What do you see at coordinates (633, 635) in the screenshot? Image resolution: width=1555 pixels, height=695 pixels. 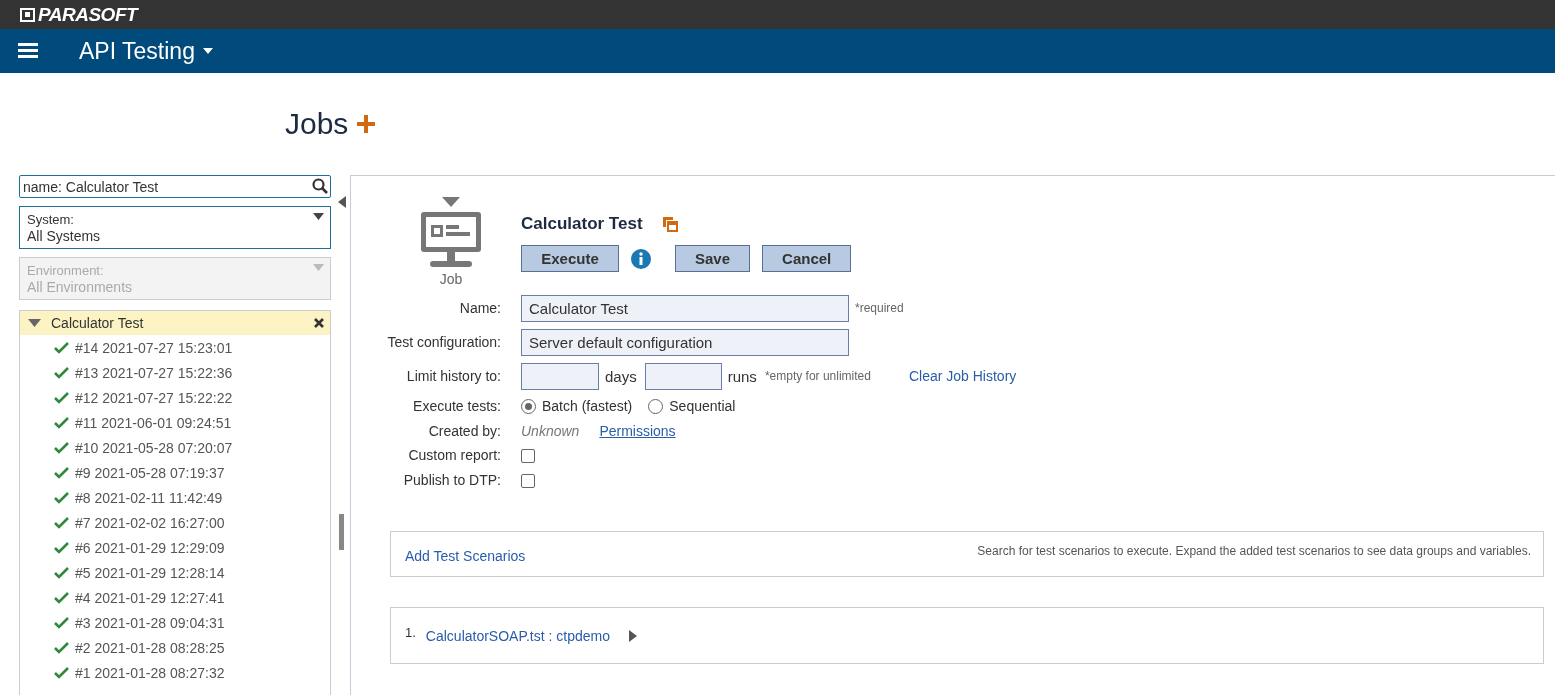 I see `expand-button` at bounding box center [633, 635].